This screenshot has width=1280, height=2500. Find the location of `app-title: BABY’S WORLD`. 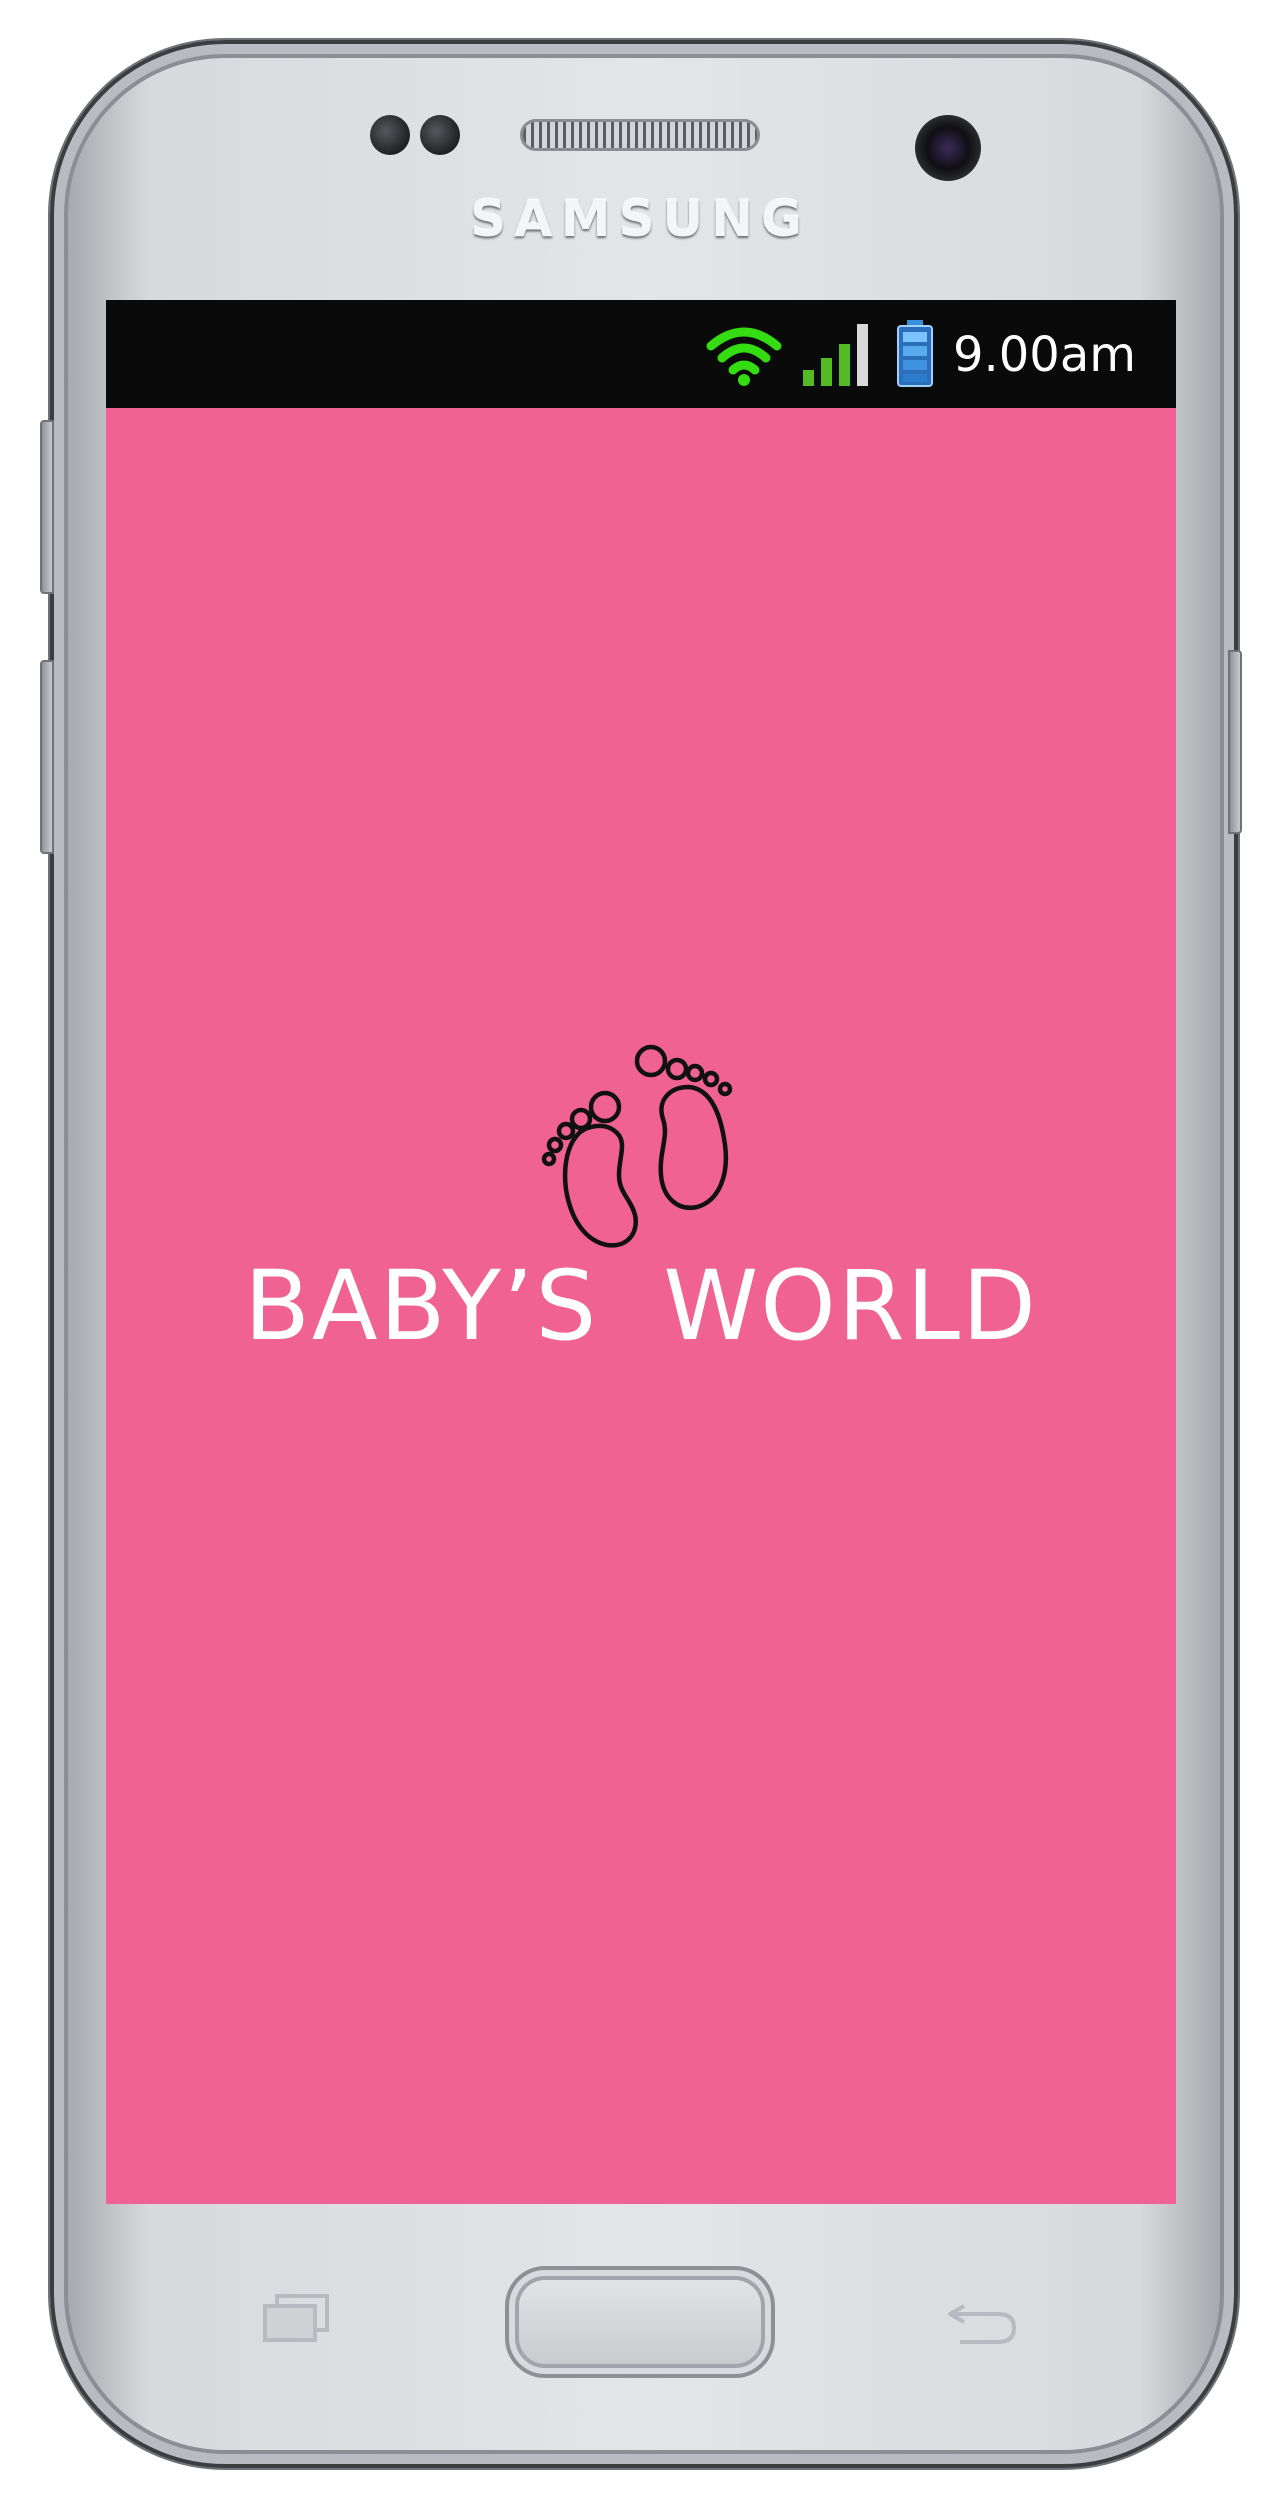

app-title: BABY’S WORLD is located at coordinates (641, 1306).